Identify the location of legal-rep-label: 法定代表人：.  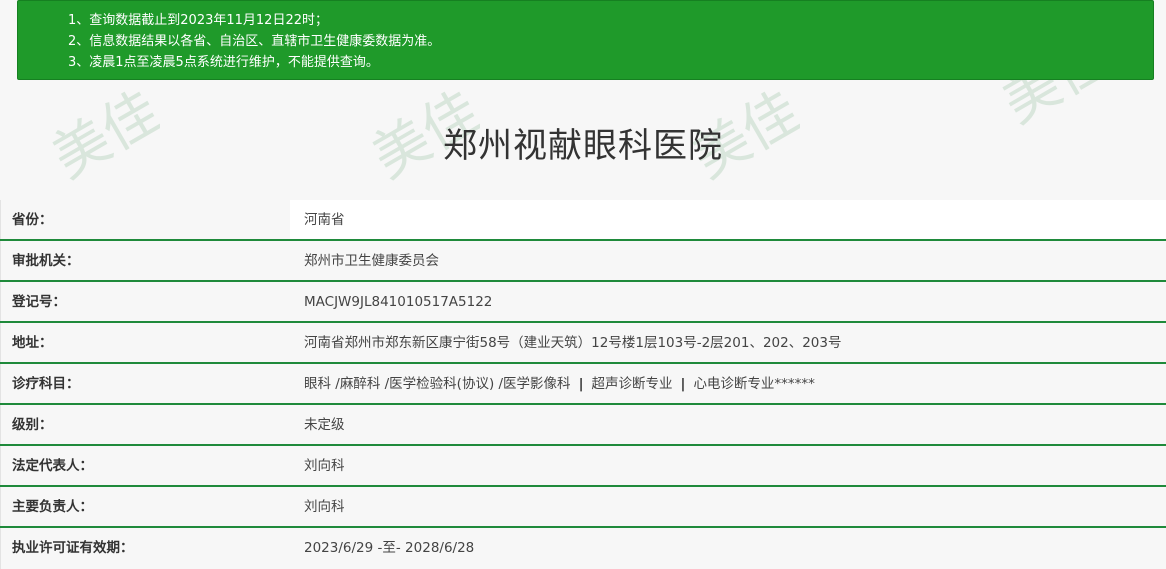
(145, 465).